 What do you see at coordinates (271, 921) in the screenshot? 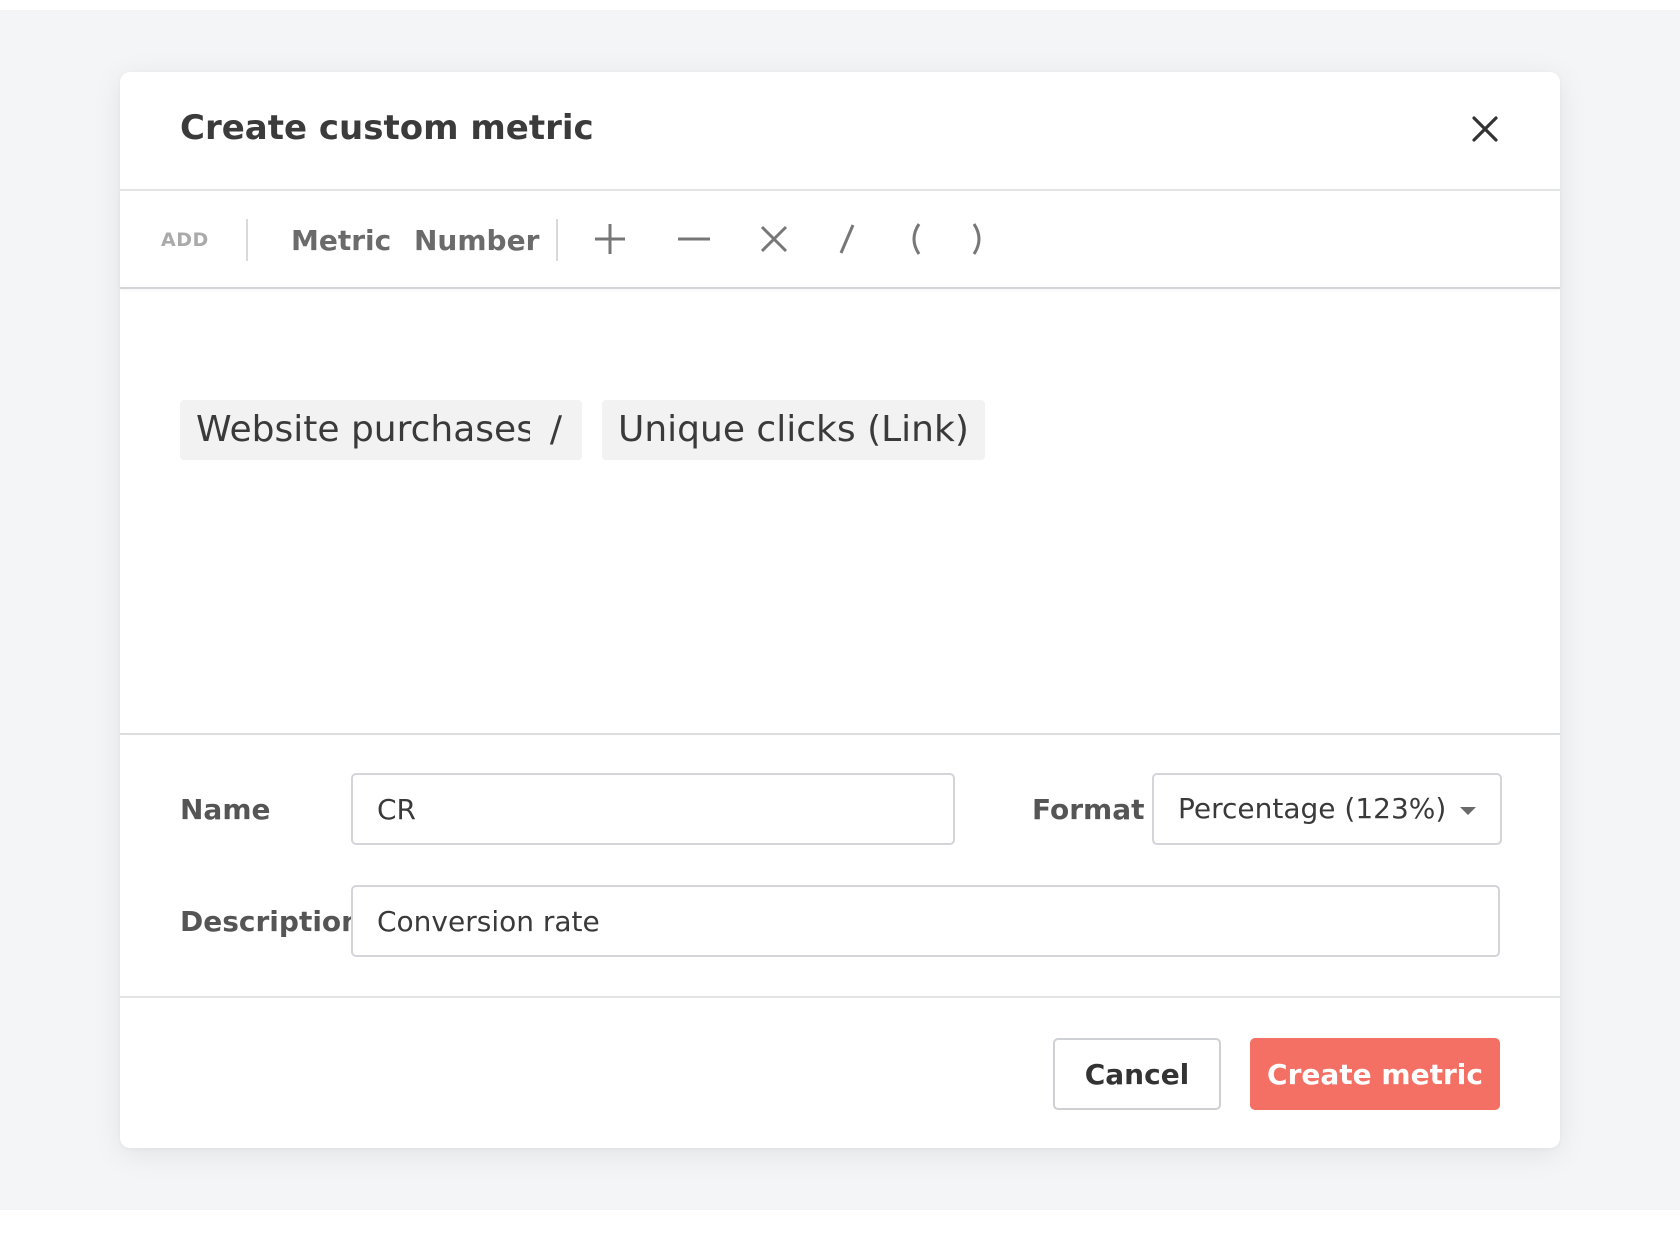
I see `description-label: Description` at bounding box center [271, 921].